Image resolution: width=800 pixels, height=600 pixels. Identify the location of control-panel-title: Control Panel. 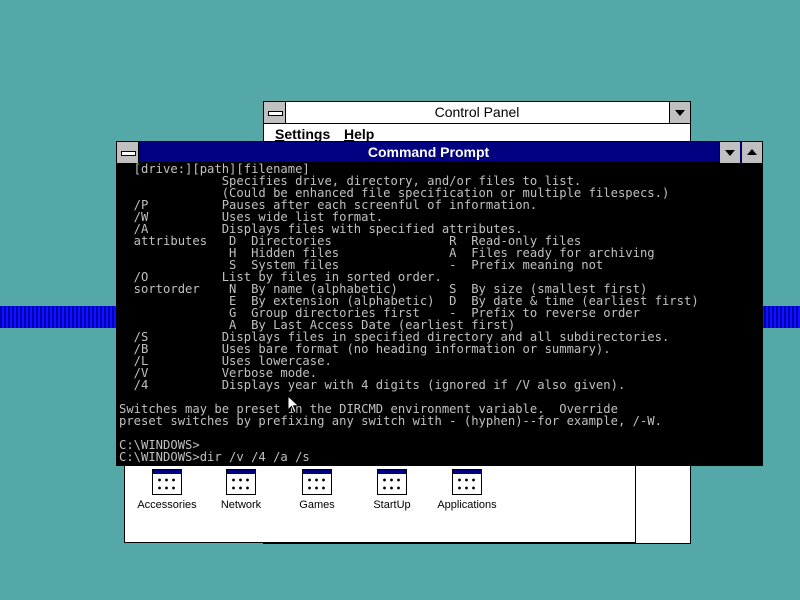
(477, 112).